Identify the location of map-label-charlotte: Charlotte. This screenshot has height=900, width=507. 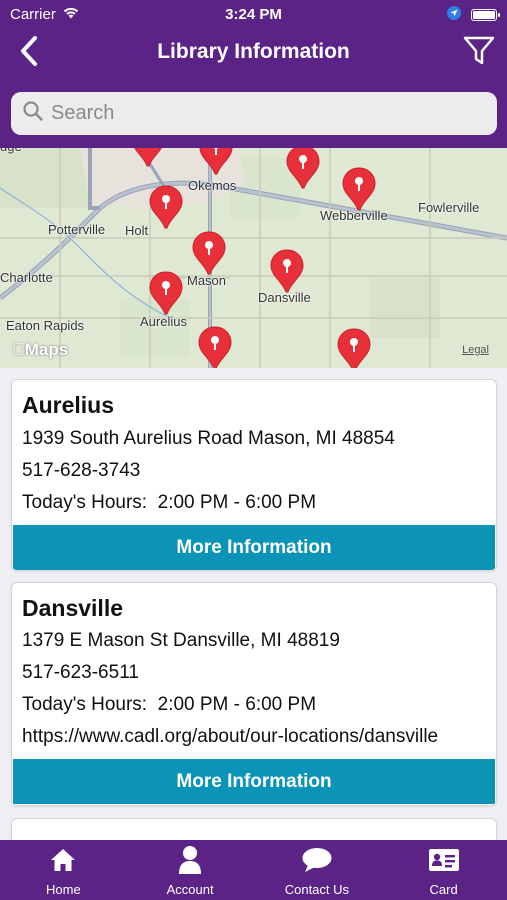
(26, 277).